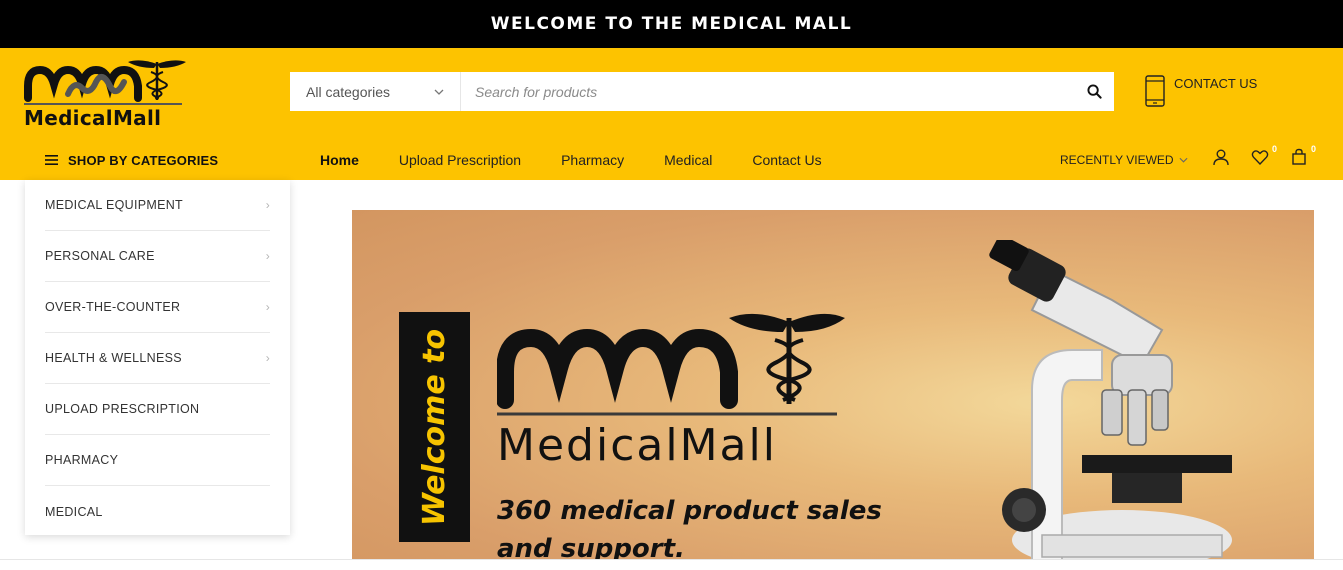 The height and width of the screenshot is (570, 1343). I want to click on heart-icon, so click(1260, 158).